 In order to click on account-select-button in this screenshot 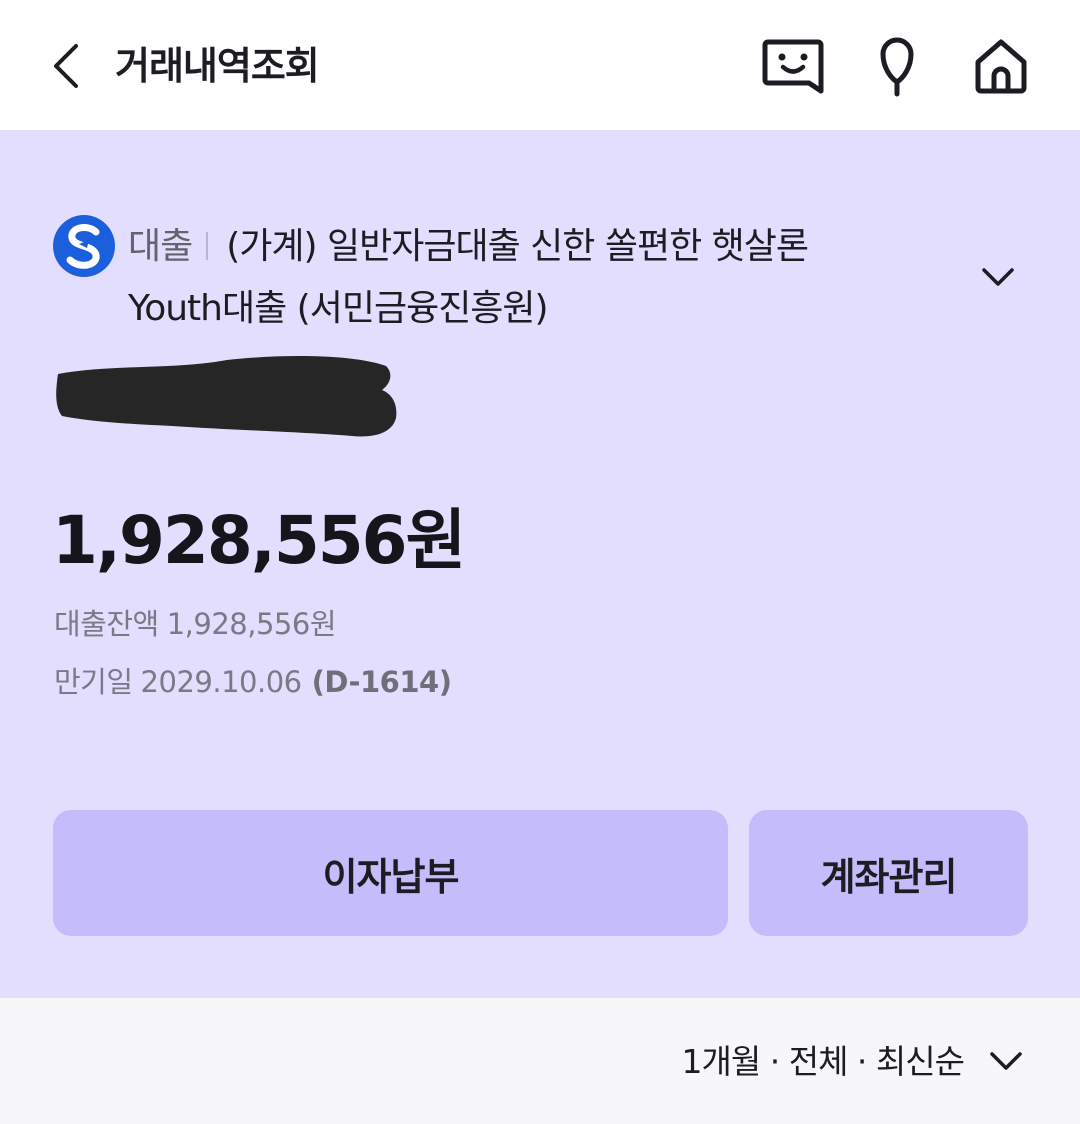, I will do `click(998, 278)`.